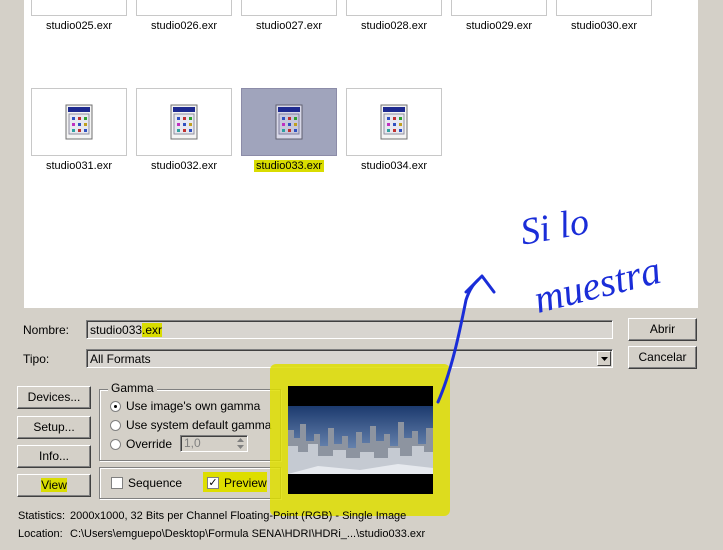  Describe the element at coordinates (554, 226) in the screenshot. I see `annotation-line1: Si lo` at that location.